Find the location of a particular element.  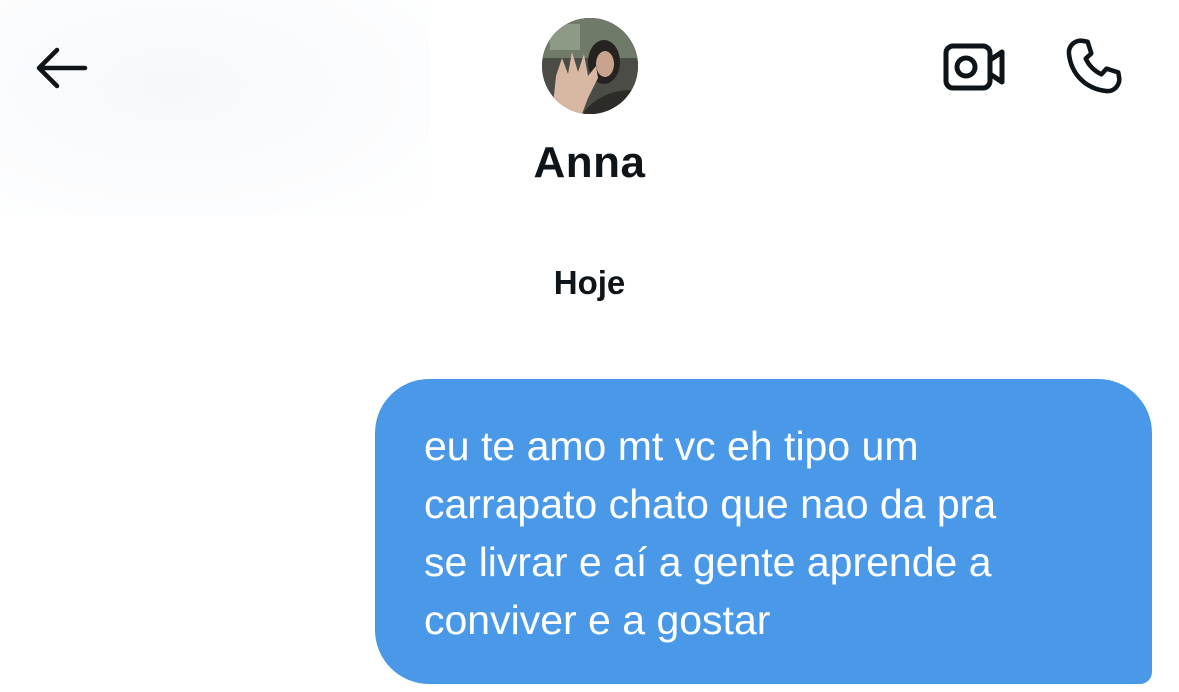

arrow-left-icon is located at coordinates (62, 68).